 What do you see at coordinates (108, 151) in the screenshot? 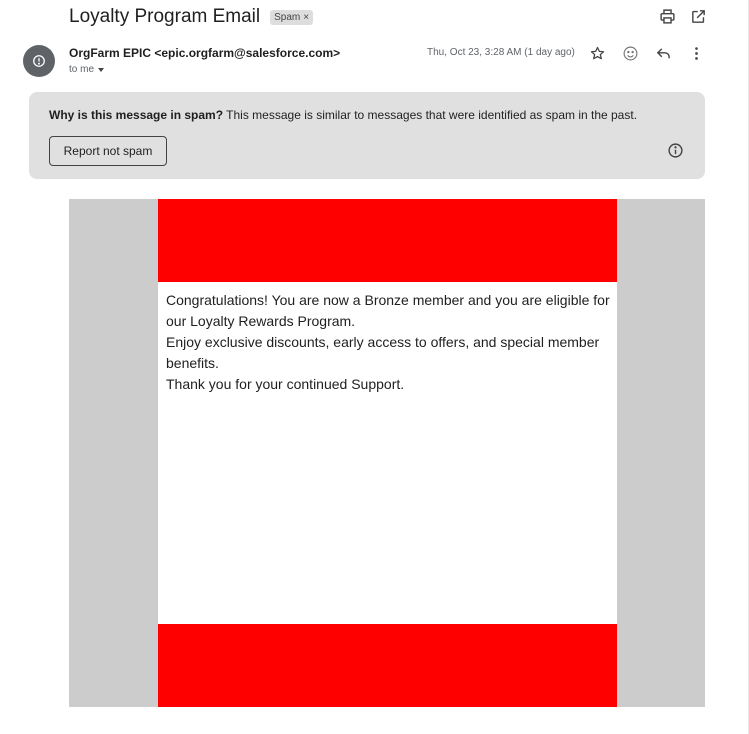
I see `report-not-spam-button: Report not spam` at bounding box center [108, 151].